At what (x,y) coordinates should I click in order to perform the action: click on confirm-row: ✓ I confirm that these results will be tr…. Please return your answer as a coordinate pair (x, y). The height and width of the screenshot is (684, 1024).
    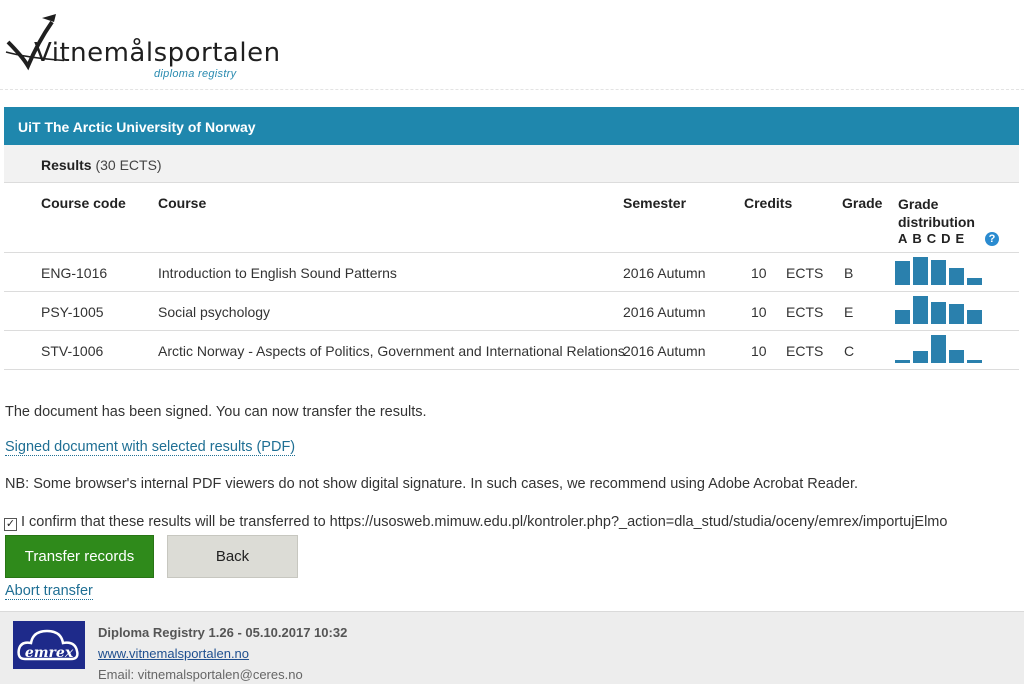
    Looking at the image, I should click on (475, 522).